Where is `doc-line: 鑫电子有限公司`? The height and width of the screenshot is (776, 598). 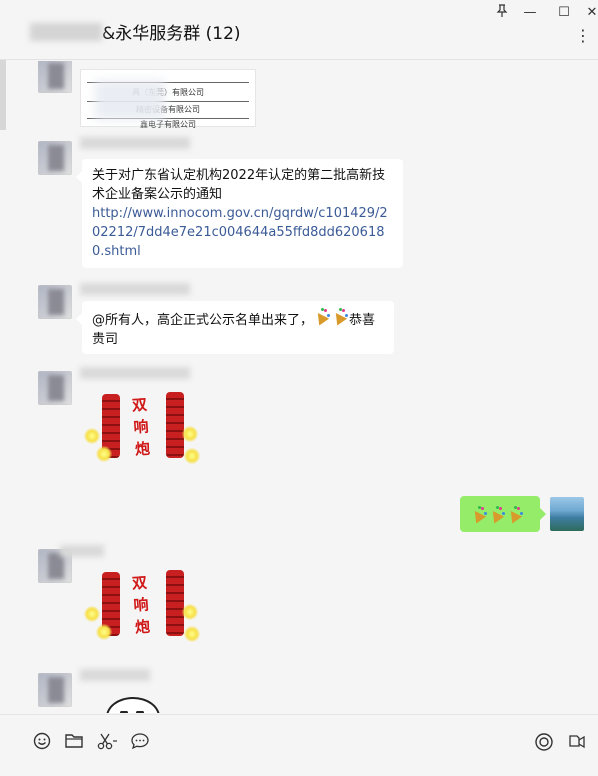
doc-line: 鑫电子有限公司 is located at coordinates (168, 124).